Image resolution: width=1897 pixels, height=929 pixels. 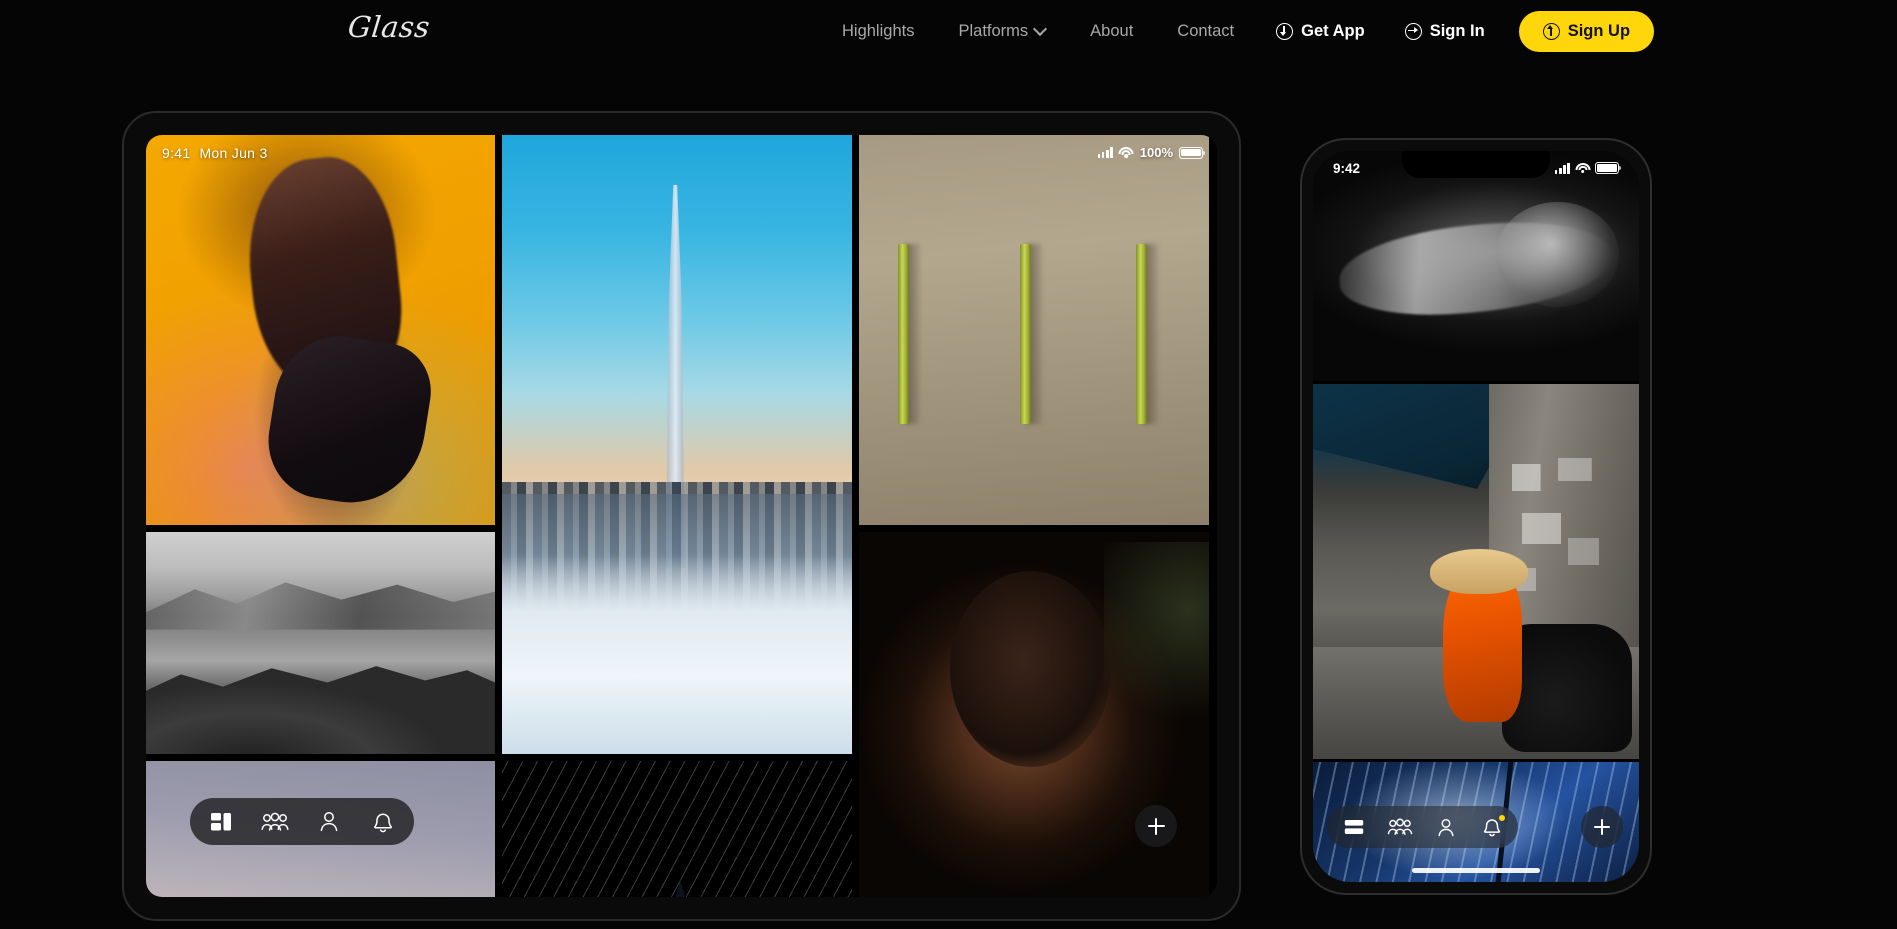 What do you see at coordinates (1567, 688) in the screenshot?
I see `motorbike-detail` at bounding box center [1567, 688].